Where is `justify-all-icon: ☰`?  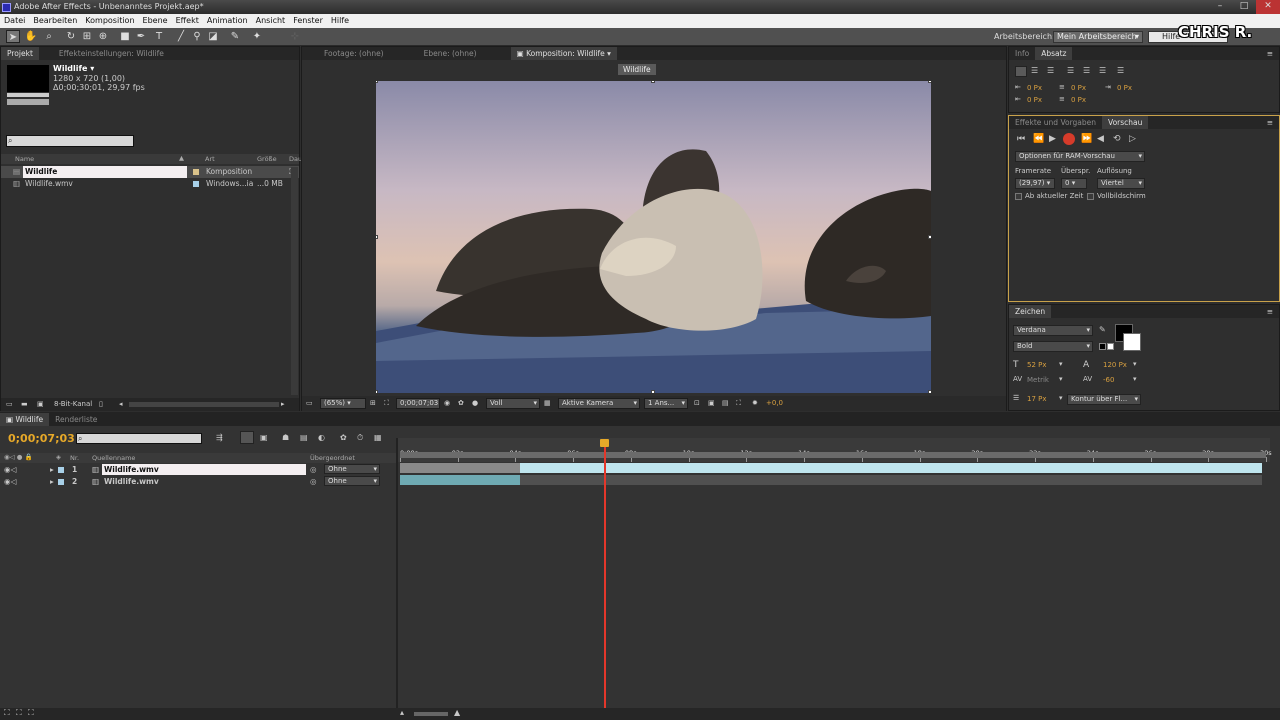
justify-all-icon: ☰ is located at coordinates (1120, 70).